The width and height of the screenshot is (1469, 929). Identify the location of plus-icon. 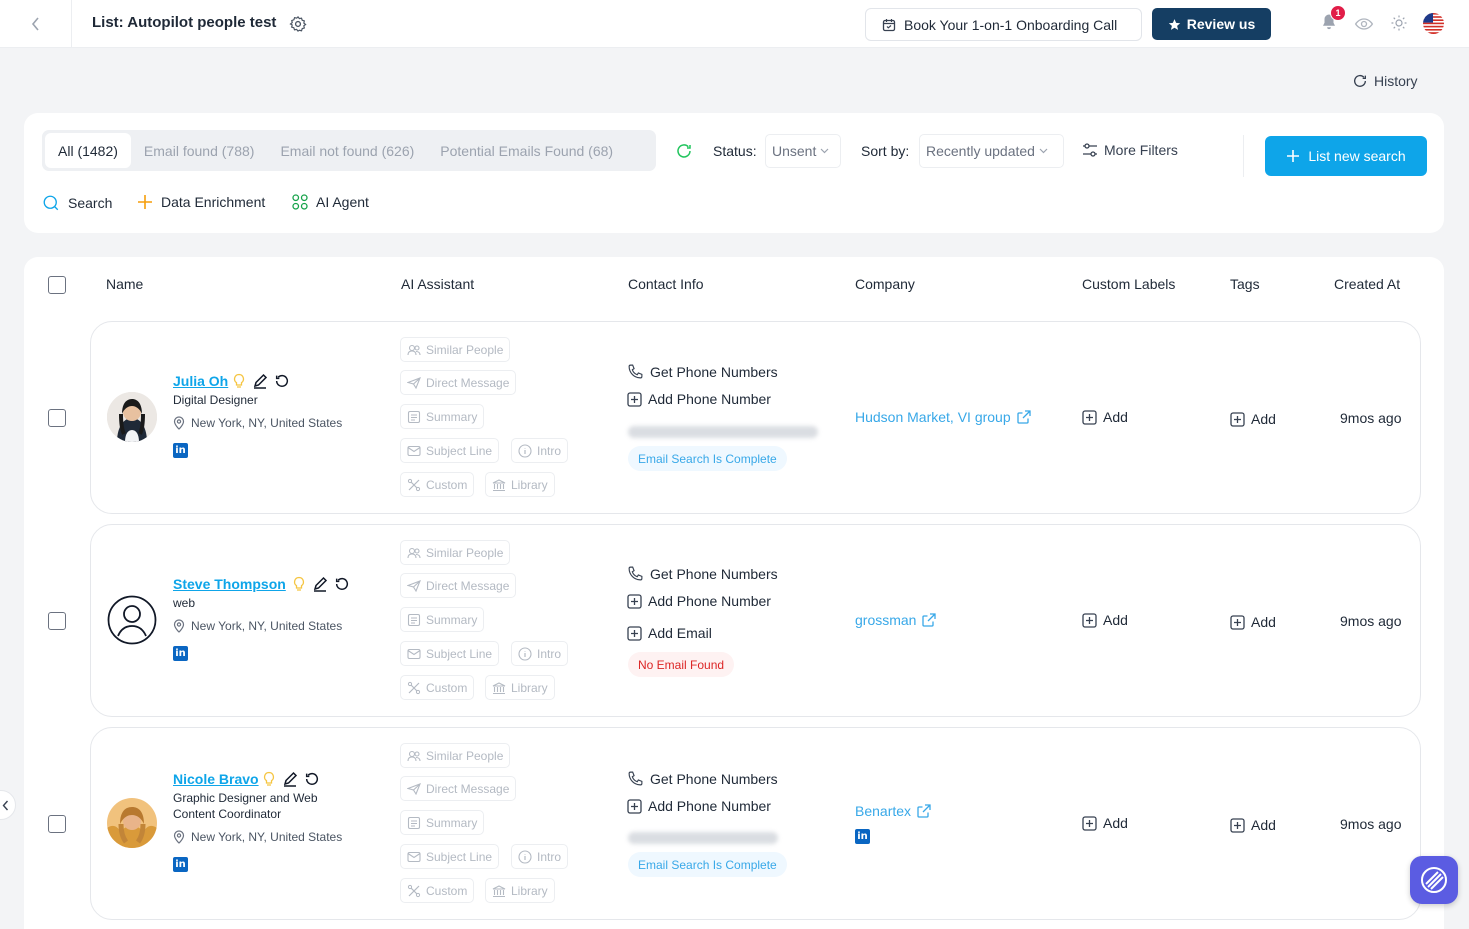
(1293, 156).